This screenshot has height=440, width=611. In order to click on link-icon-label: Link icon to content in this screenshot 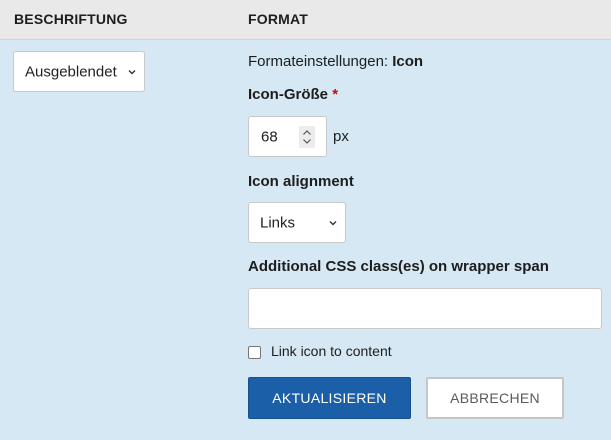, I will do `click(331, 351)`.